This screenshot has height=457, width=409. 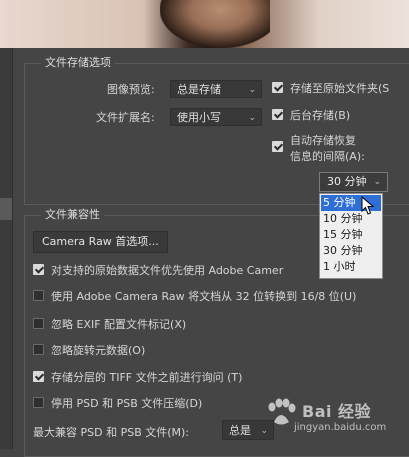 What do you see at coordinates (347, 181) in the screenshot?
I see `autosave-interval-value: 30 分钟` at bounding box center [347, 181].